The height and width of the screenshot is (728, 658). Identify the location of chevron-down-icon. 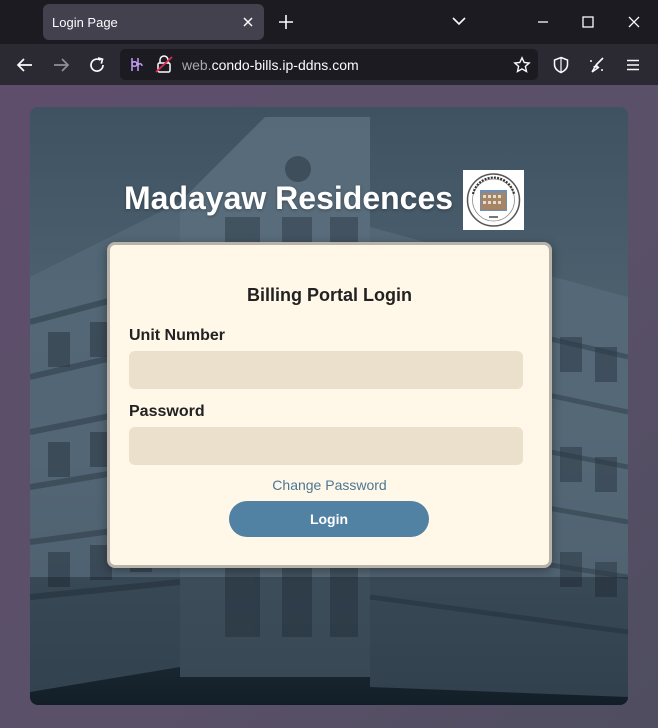
(459, 21).